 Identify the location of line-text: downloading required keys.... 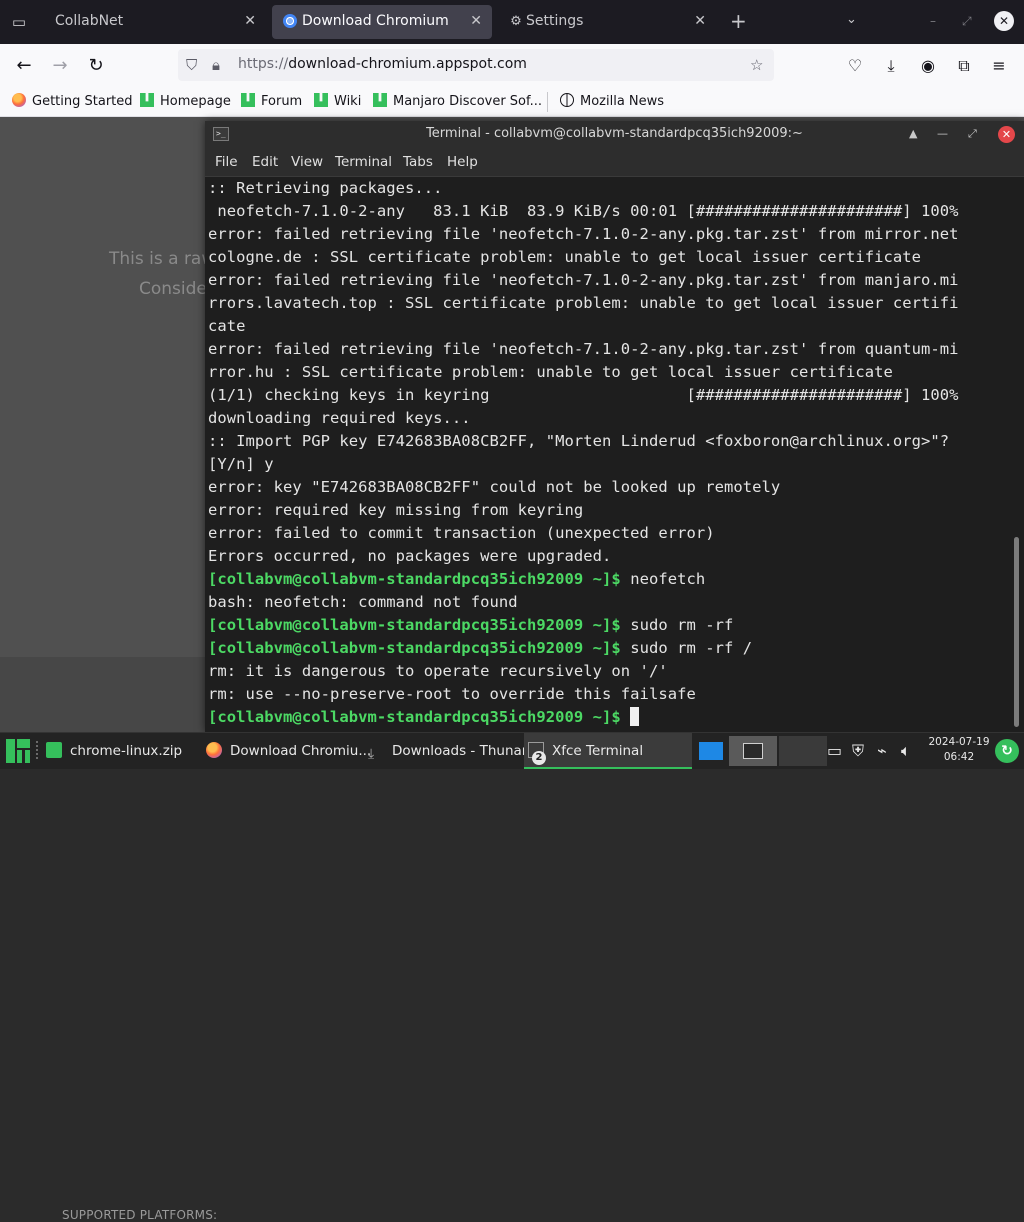
(339, 418).